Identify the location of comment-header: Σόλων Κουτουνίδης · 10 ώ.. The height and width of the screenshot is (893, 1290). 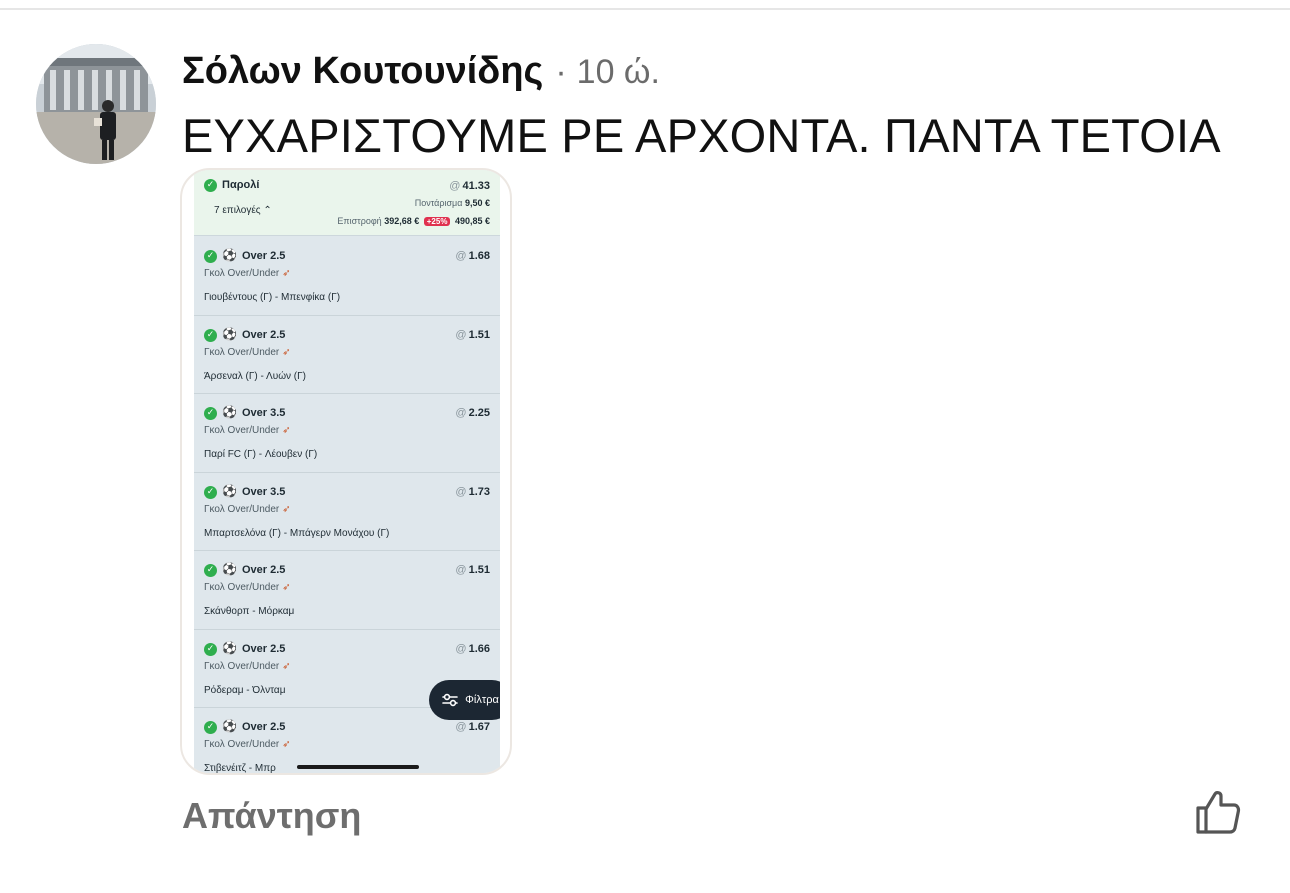
(421, 72).